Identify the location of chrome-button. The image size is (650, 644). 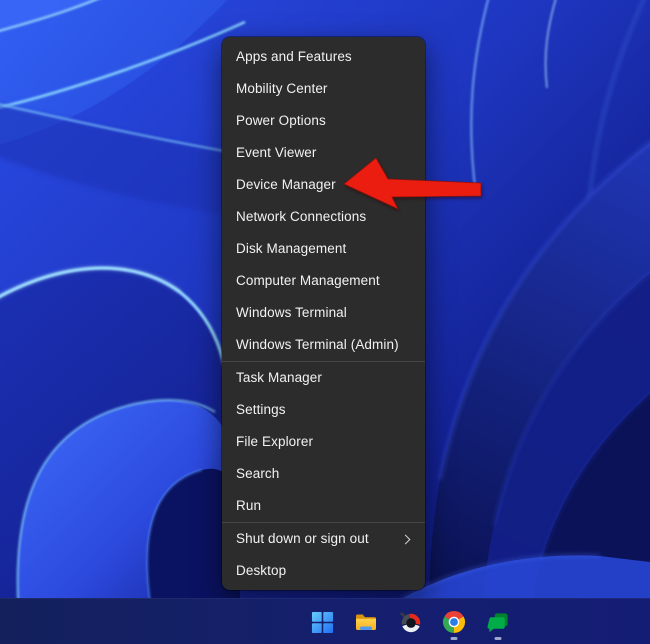
(454, 622).